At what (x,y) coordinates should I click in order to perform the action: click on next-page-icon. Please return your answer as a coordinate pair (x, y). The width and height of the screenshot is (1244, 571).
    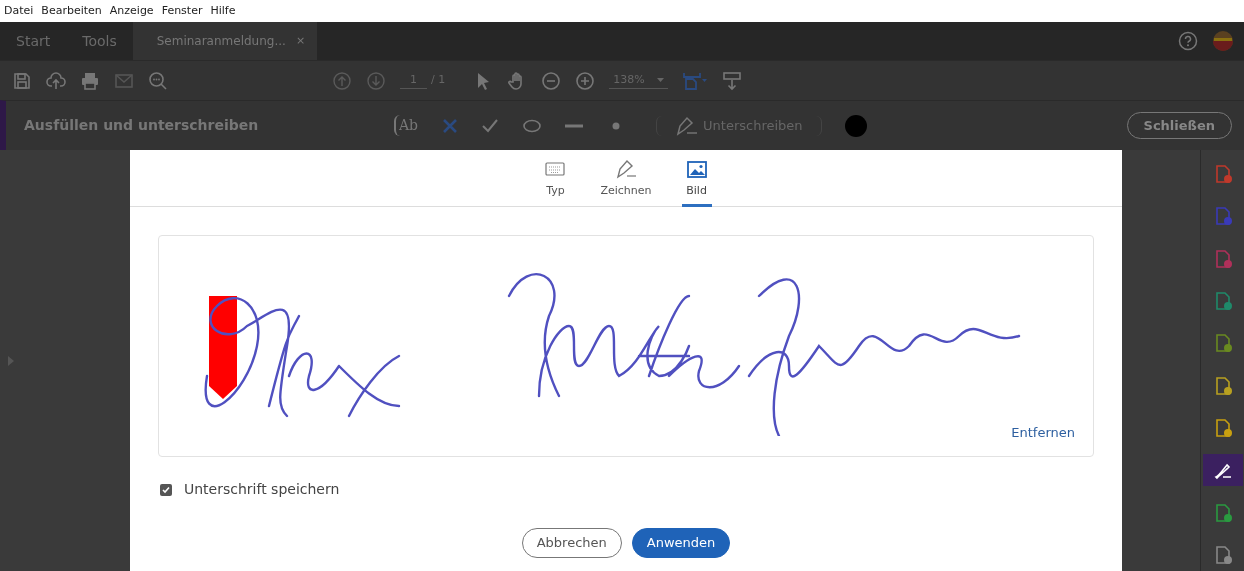
    Looking at the image, I should click on (376, 80).